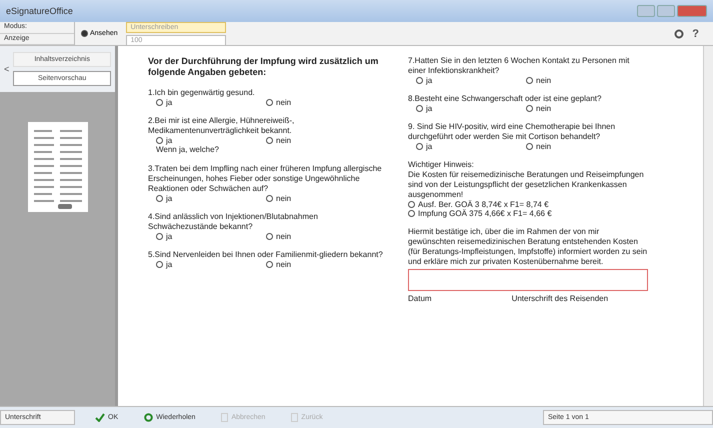 Image resolution: width=713 pixels, height=428 pixels. I want to click on notice-text: Die Kosten für reisemedizinische Beratungen und Reiseimpfungen sind von der Leistungspflicht der gesetzlichen Krankenkassen ausgenommen!, so click(526, 185).